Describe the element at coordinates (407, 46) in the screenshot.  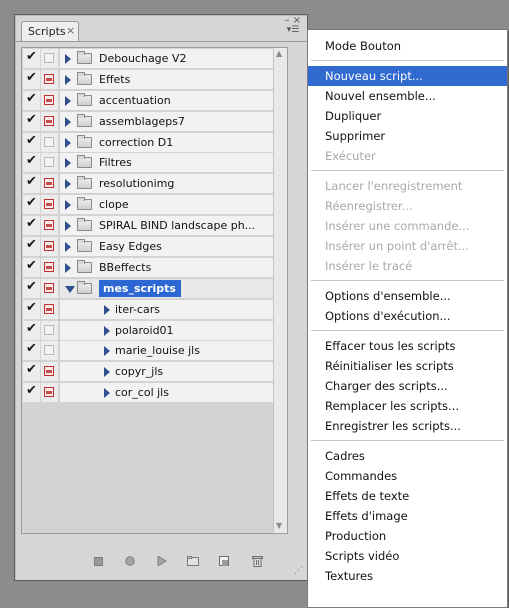
I see `menu-item: Mode Bouton` at that location.